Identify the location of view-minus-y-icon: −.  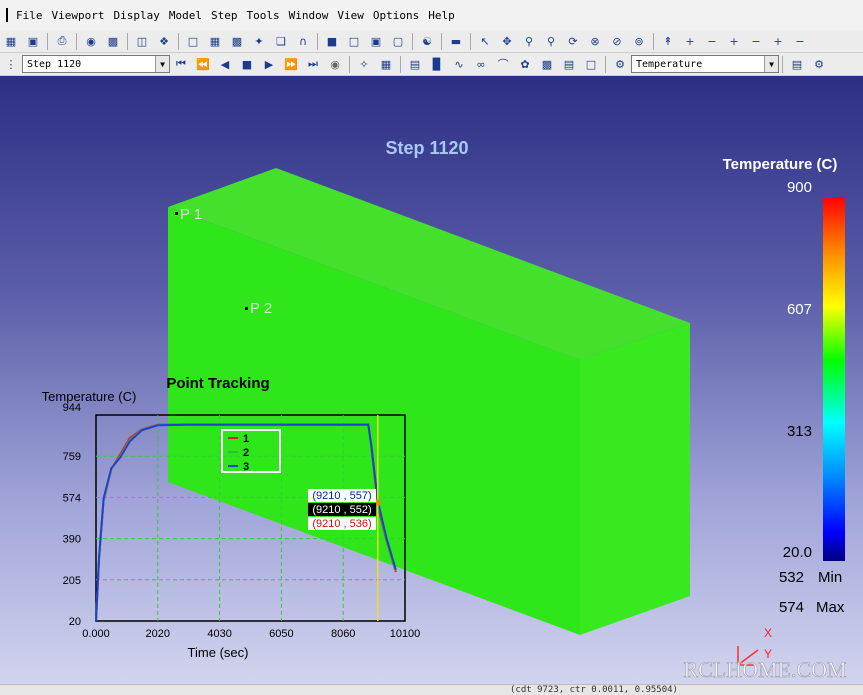
(756, 41).